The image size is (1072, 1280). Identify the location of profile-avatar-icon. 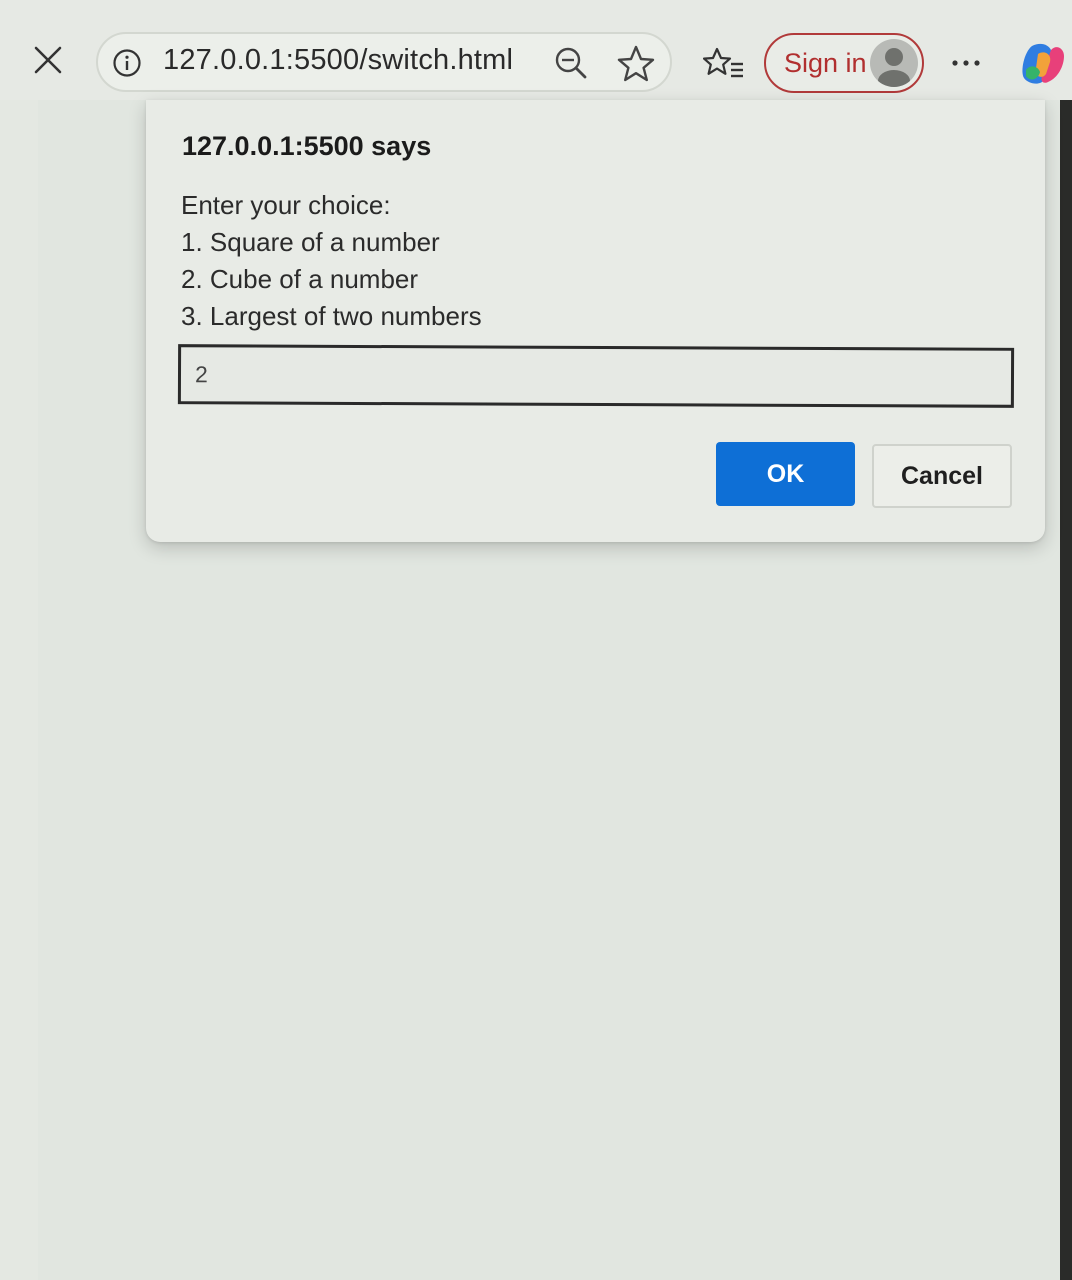
(894, 63).